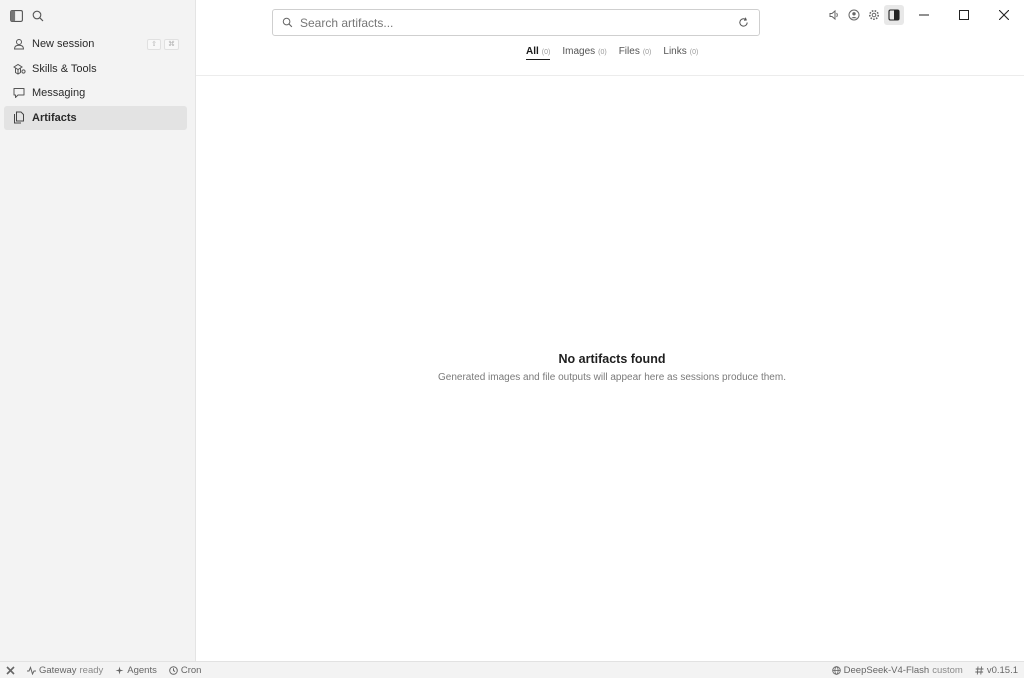 The image size is (1024, 678). Describe the element at coordinates (95, 93) in the screenshot. I see `sidebar-item-messaging: Messaging` at that location.